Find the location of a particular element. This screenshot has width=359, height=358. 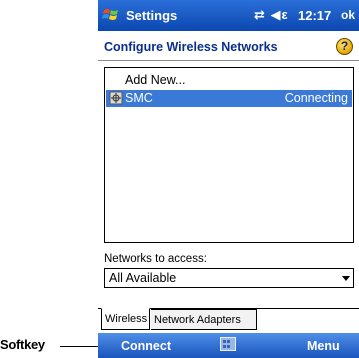

callout-label: Softkey is located at coordinates (22, 344).